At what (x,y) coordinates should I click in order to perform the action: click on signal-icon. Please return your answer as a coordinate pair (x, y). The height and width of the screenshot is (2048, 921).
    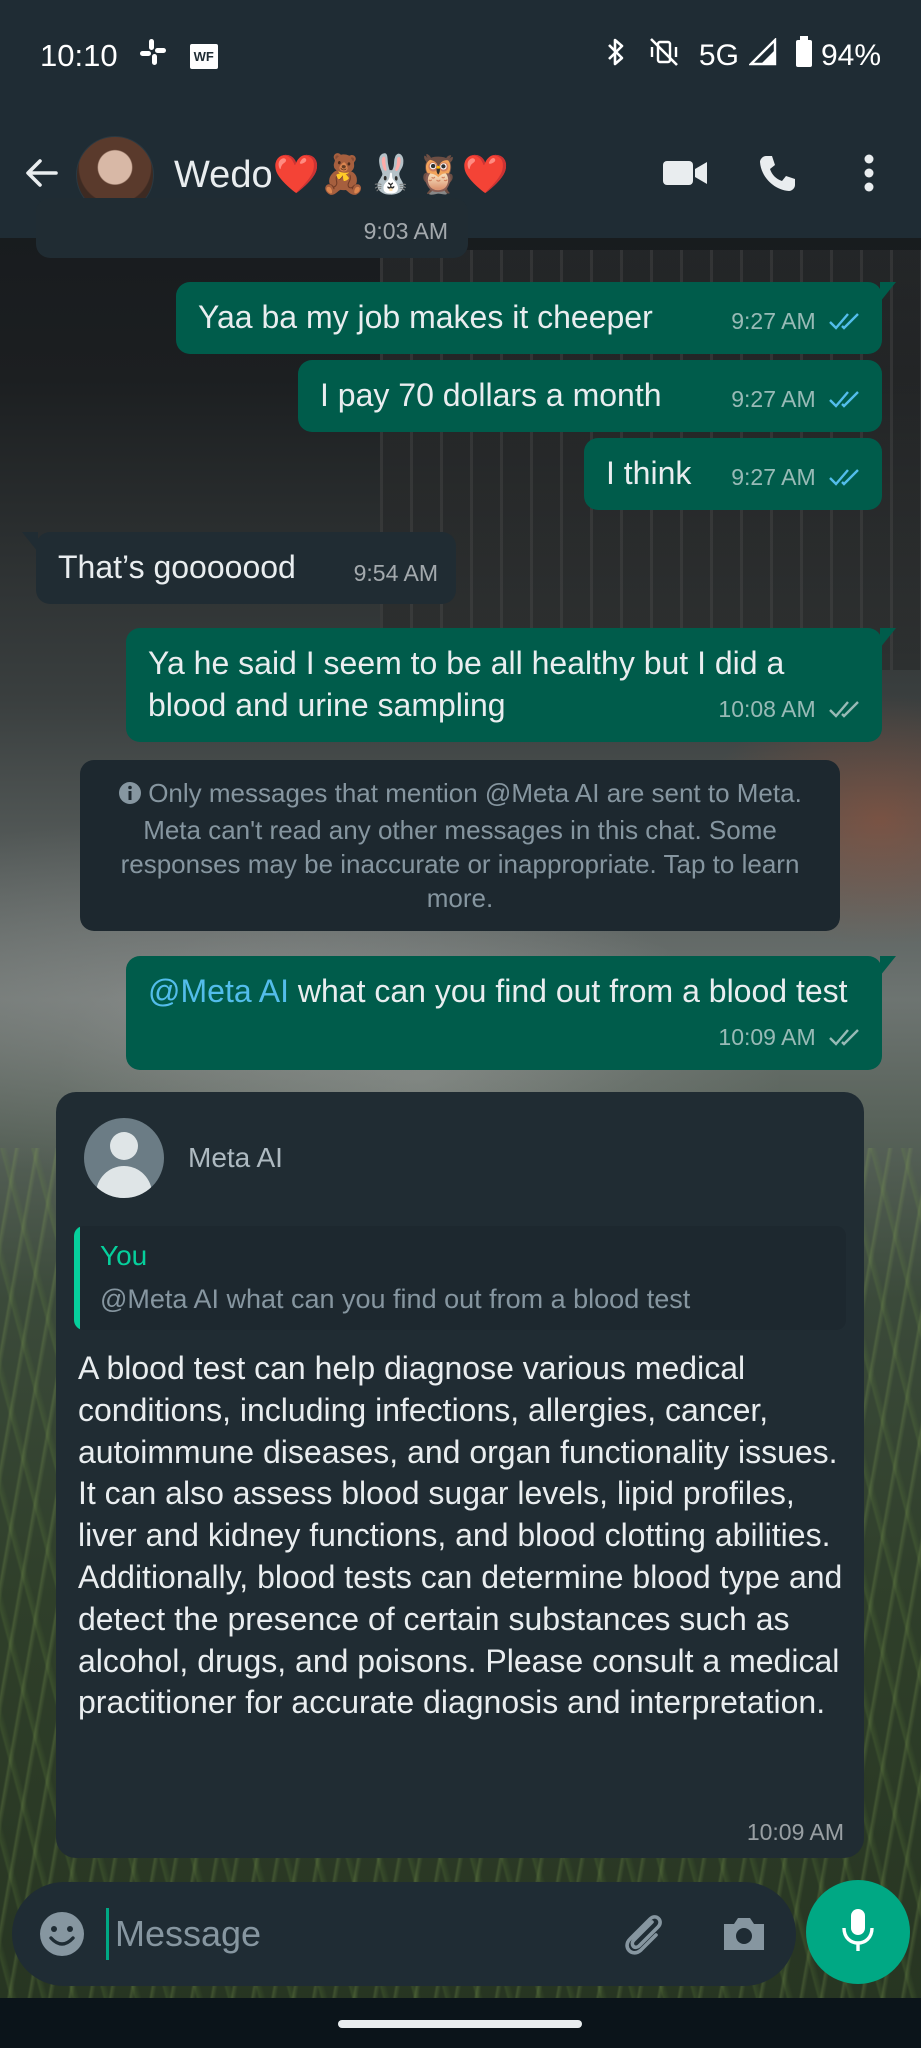
    Looking at the image, I should click on (762, 55).